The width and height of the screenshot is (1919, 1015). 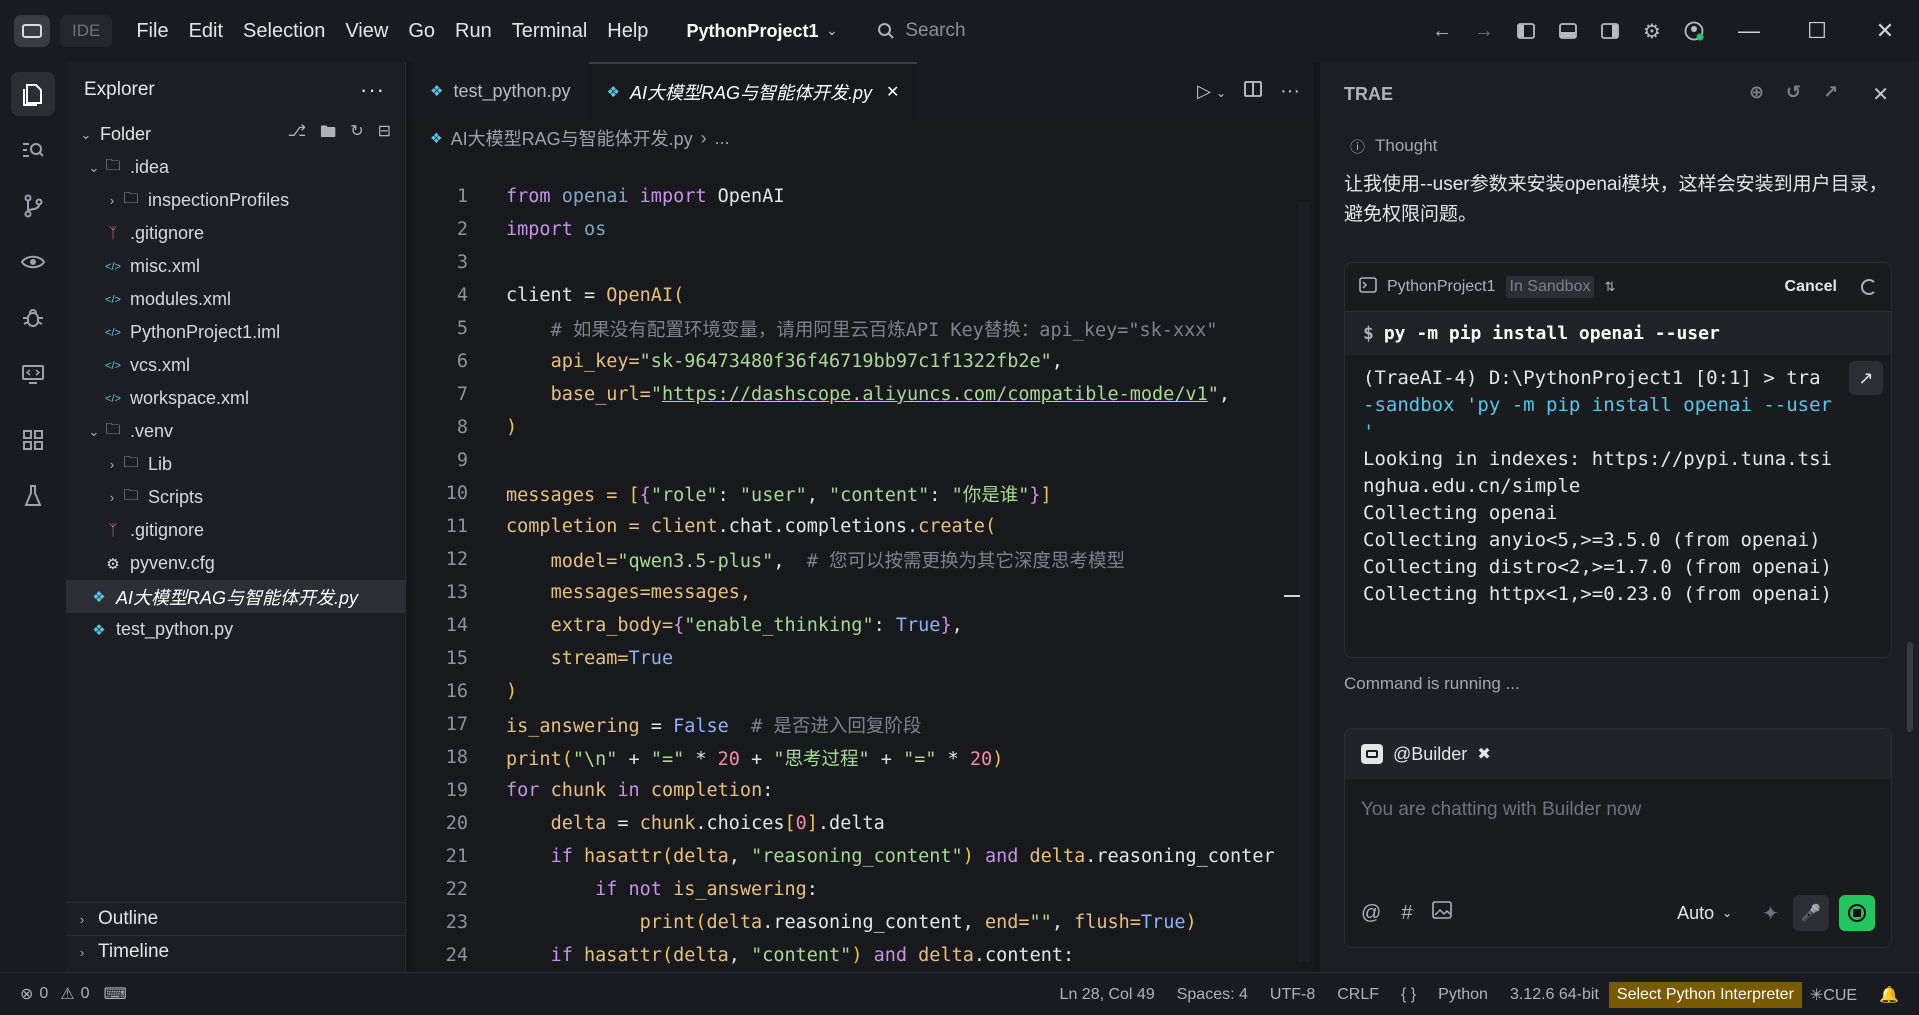 I want to click on tools-icon: ✖, so click(x=1483, y=754).